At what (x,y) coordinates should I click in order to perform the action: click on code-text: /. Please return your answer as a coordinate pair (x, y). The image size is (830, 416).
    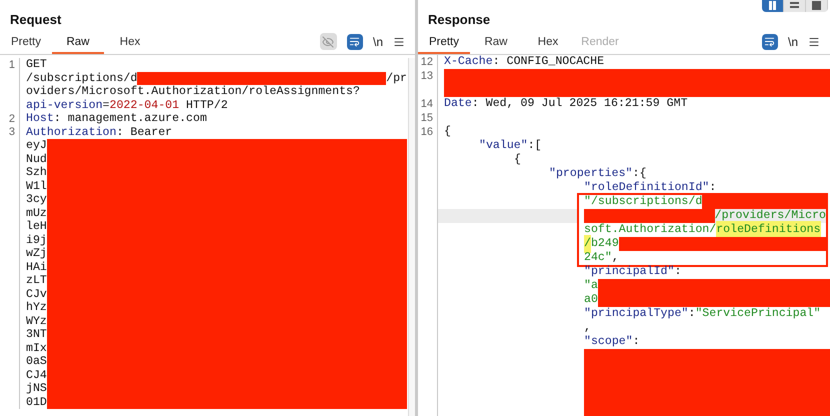
    Looking at the image, I should click on (587, 244).